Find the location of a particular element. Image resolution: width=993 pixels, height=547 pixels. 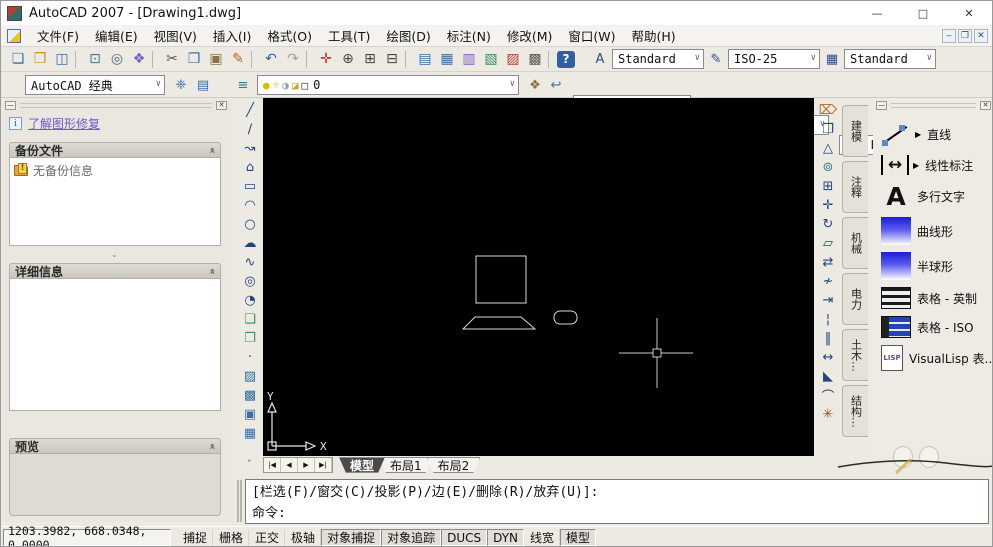

backup-item: 无备份信息 is located at coordinates (115, 170).